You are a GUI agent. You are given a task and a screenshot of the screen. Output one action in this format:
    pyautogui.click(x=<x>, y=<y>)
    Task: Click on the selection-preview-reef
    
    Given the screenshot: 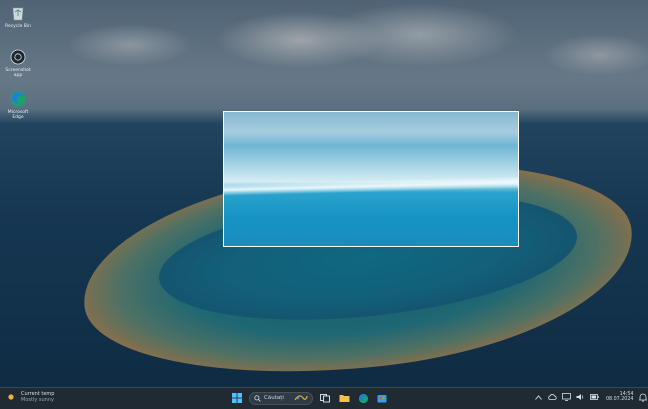 What is the action you would take?
    pyautogui.click(x=371, y=186)
    